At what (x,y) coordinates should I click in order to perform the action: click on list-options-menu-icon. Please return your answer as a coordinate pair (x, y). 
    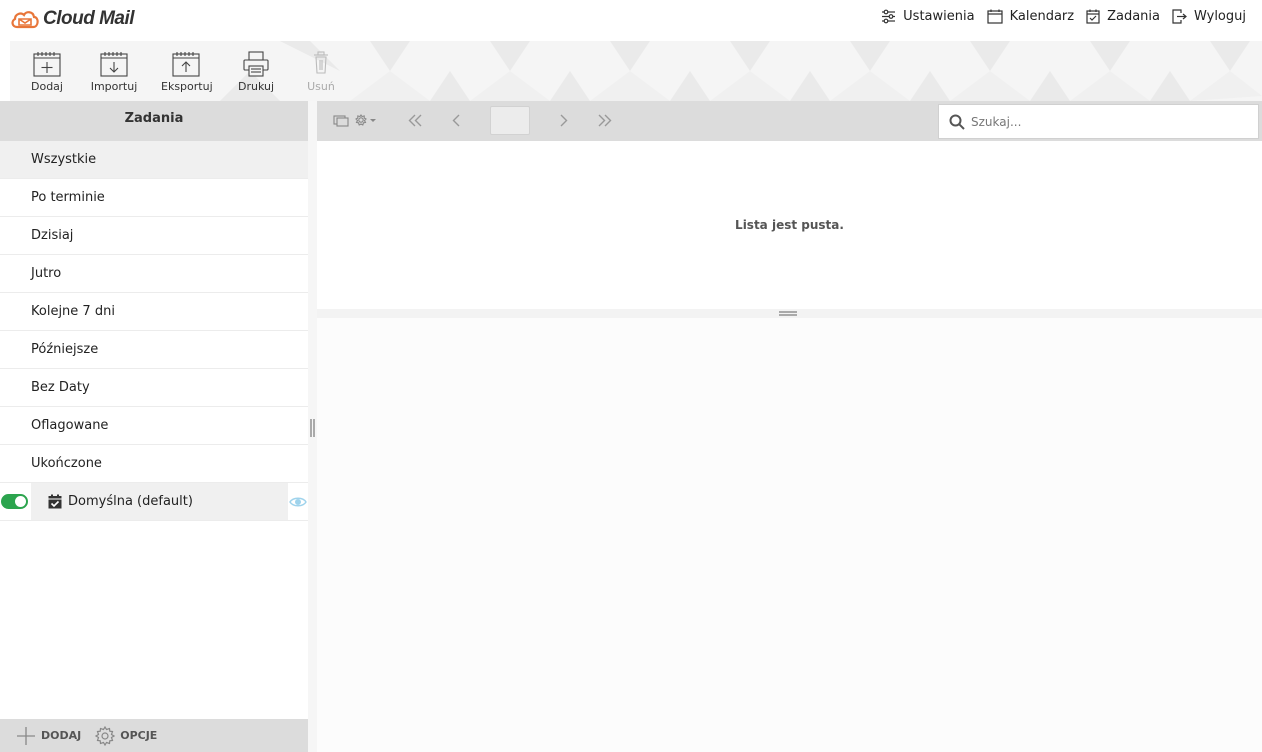
    Looking at the image, I should click on (356, 120).